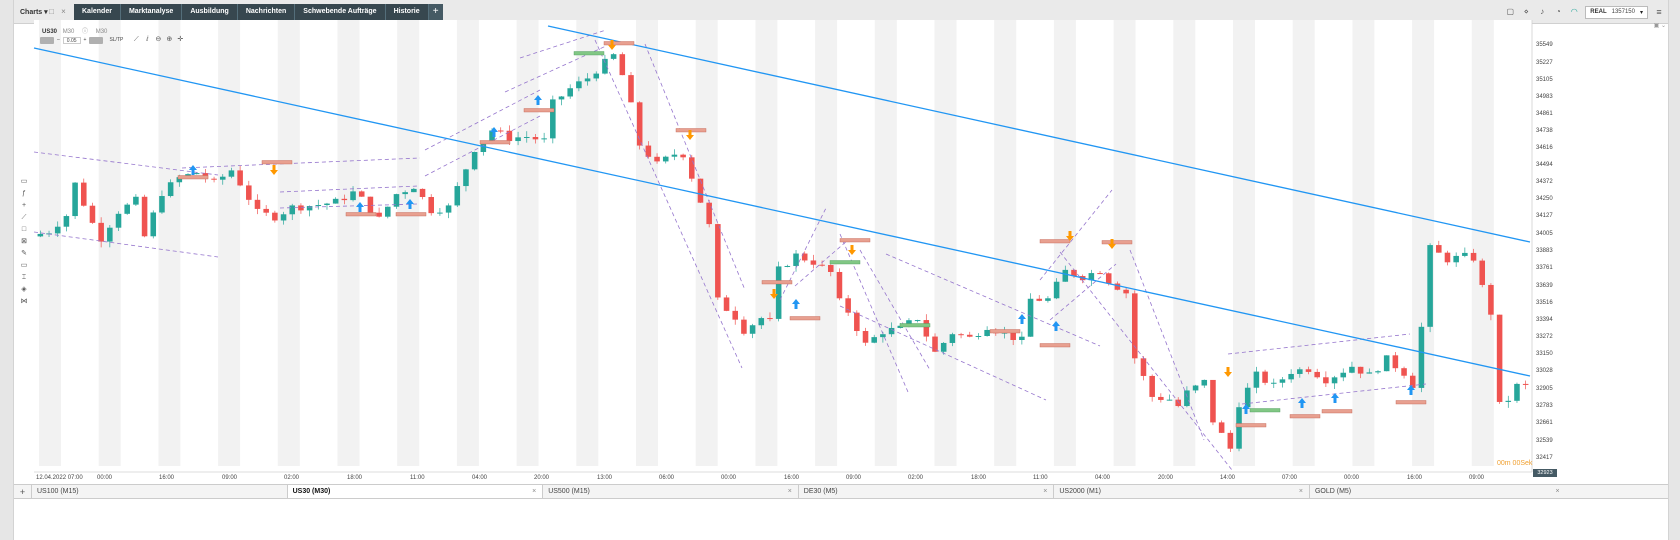 The width and height of the screenshot is (1680, 540). What do you see at coordinates (160, 491) in the screenshot?
I see `instrument-tab-us100: US100 (M15)` at bounding box center [160, 491].